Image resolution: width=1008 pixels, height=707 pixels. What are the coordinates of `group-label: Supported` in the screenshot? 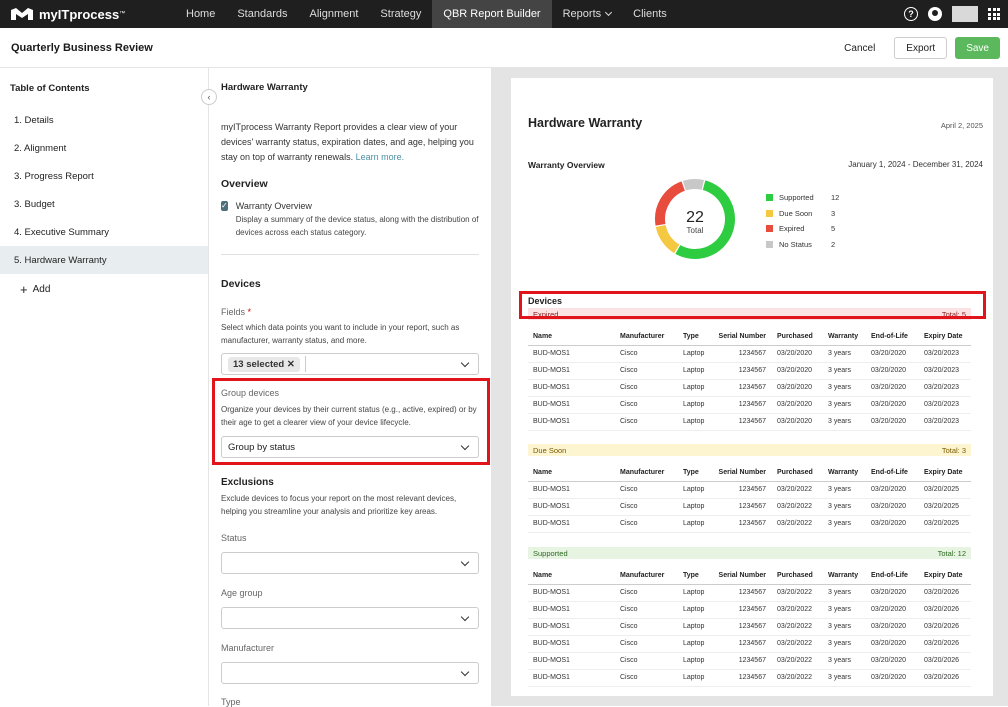 It's located at (550, 553).